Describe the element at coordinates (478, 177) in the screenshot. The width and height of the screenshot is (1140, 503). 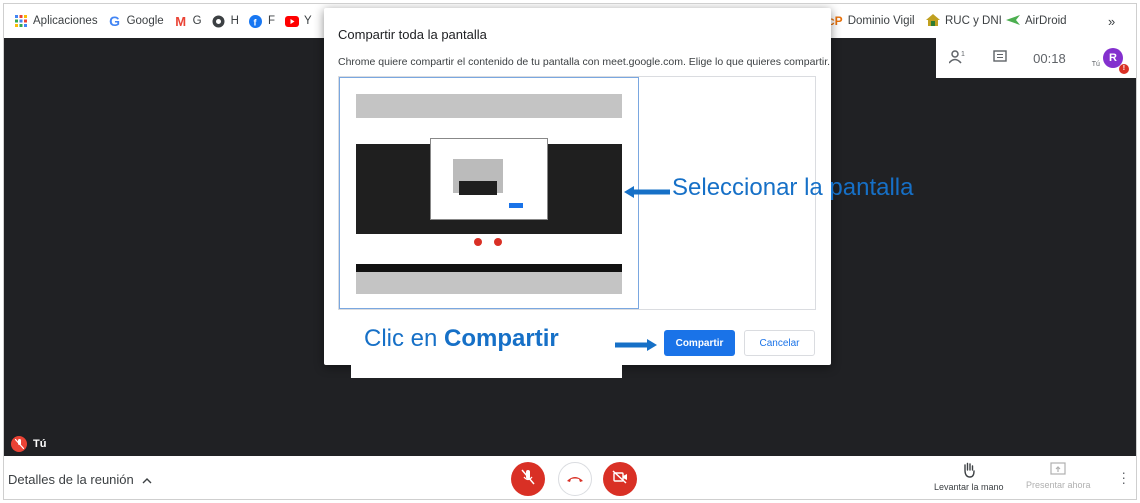
I see `thumbnail-inner-preview` at that location.